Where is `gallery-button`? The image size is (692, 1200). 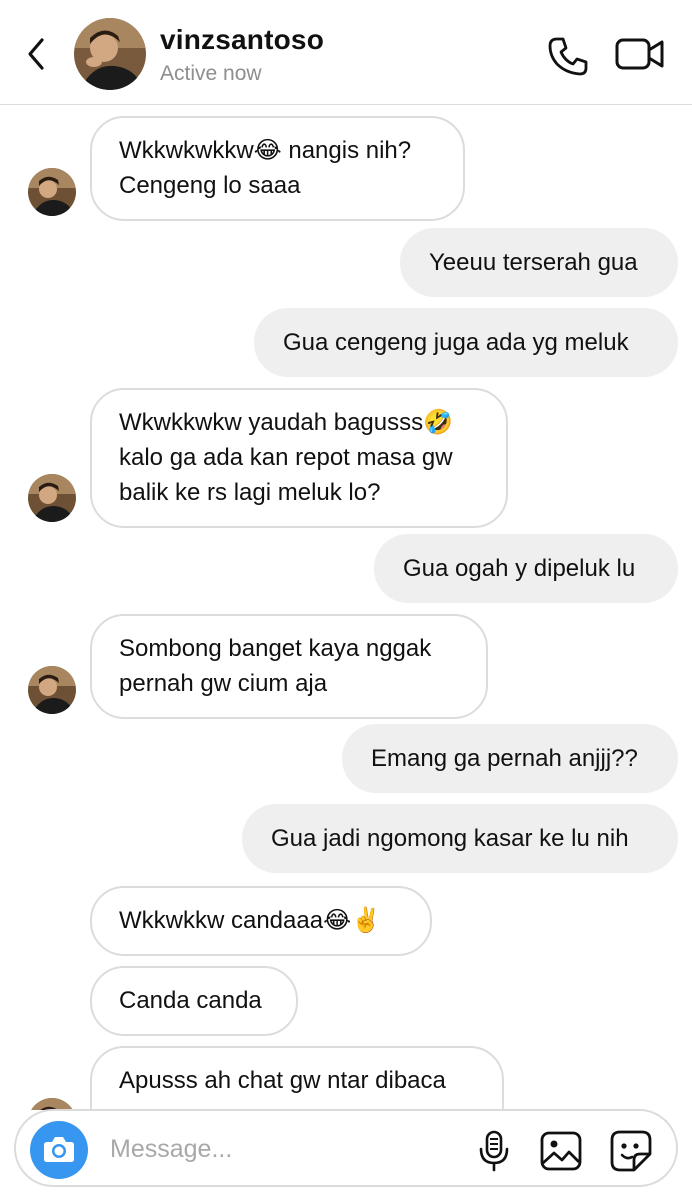 gallery-button is located at coordinates (561, 1151).